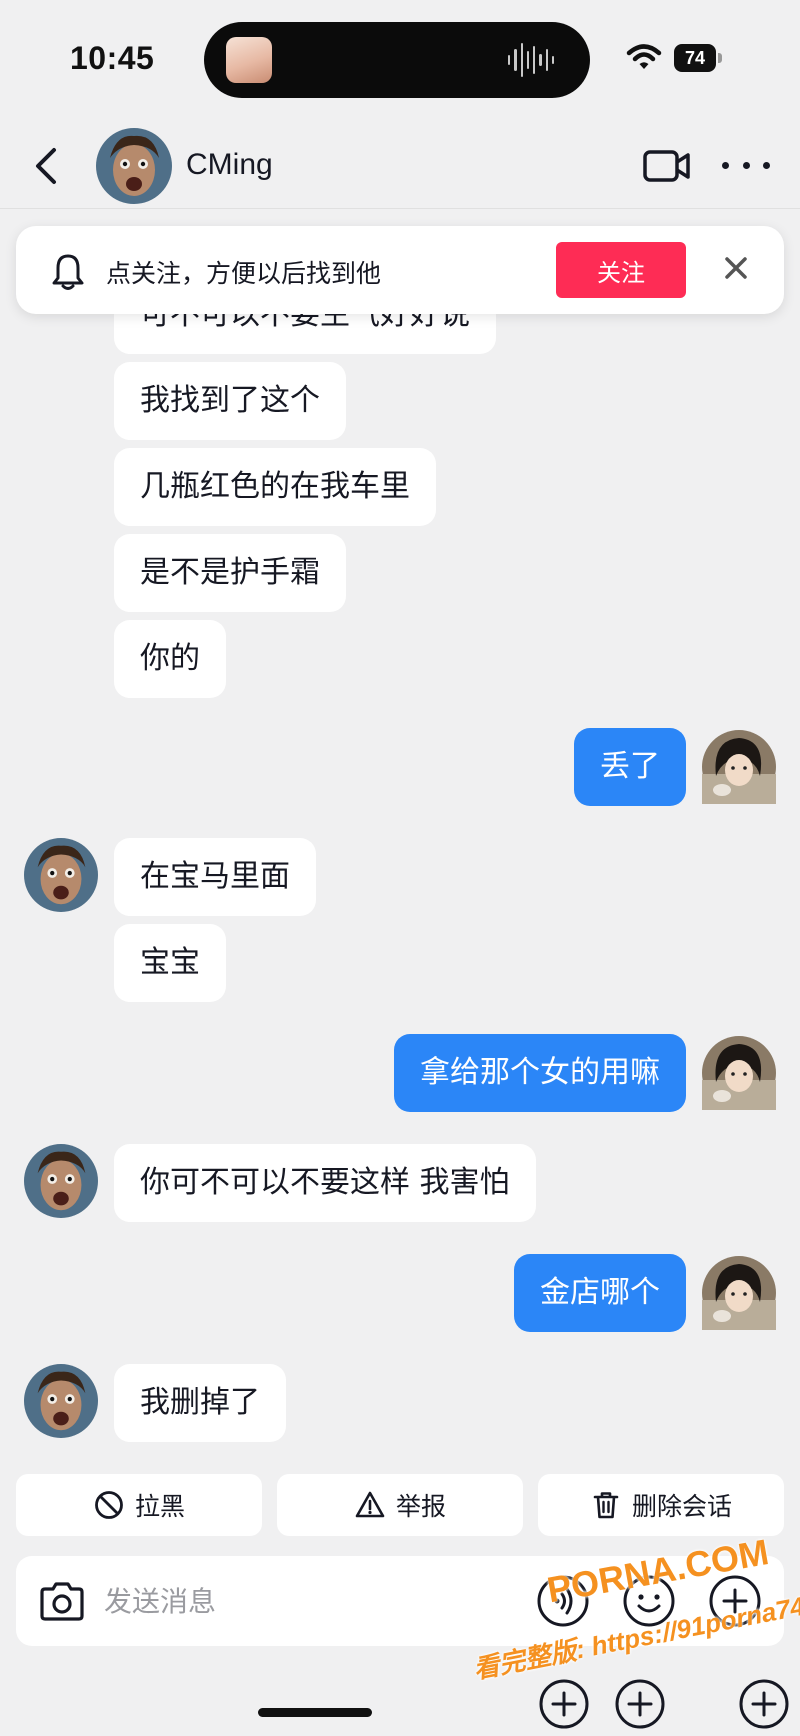  Describe the element at coordinates (606, 1505) in the screenshot. I see `trash-icon` at that location.